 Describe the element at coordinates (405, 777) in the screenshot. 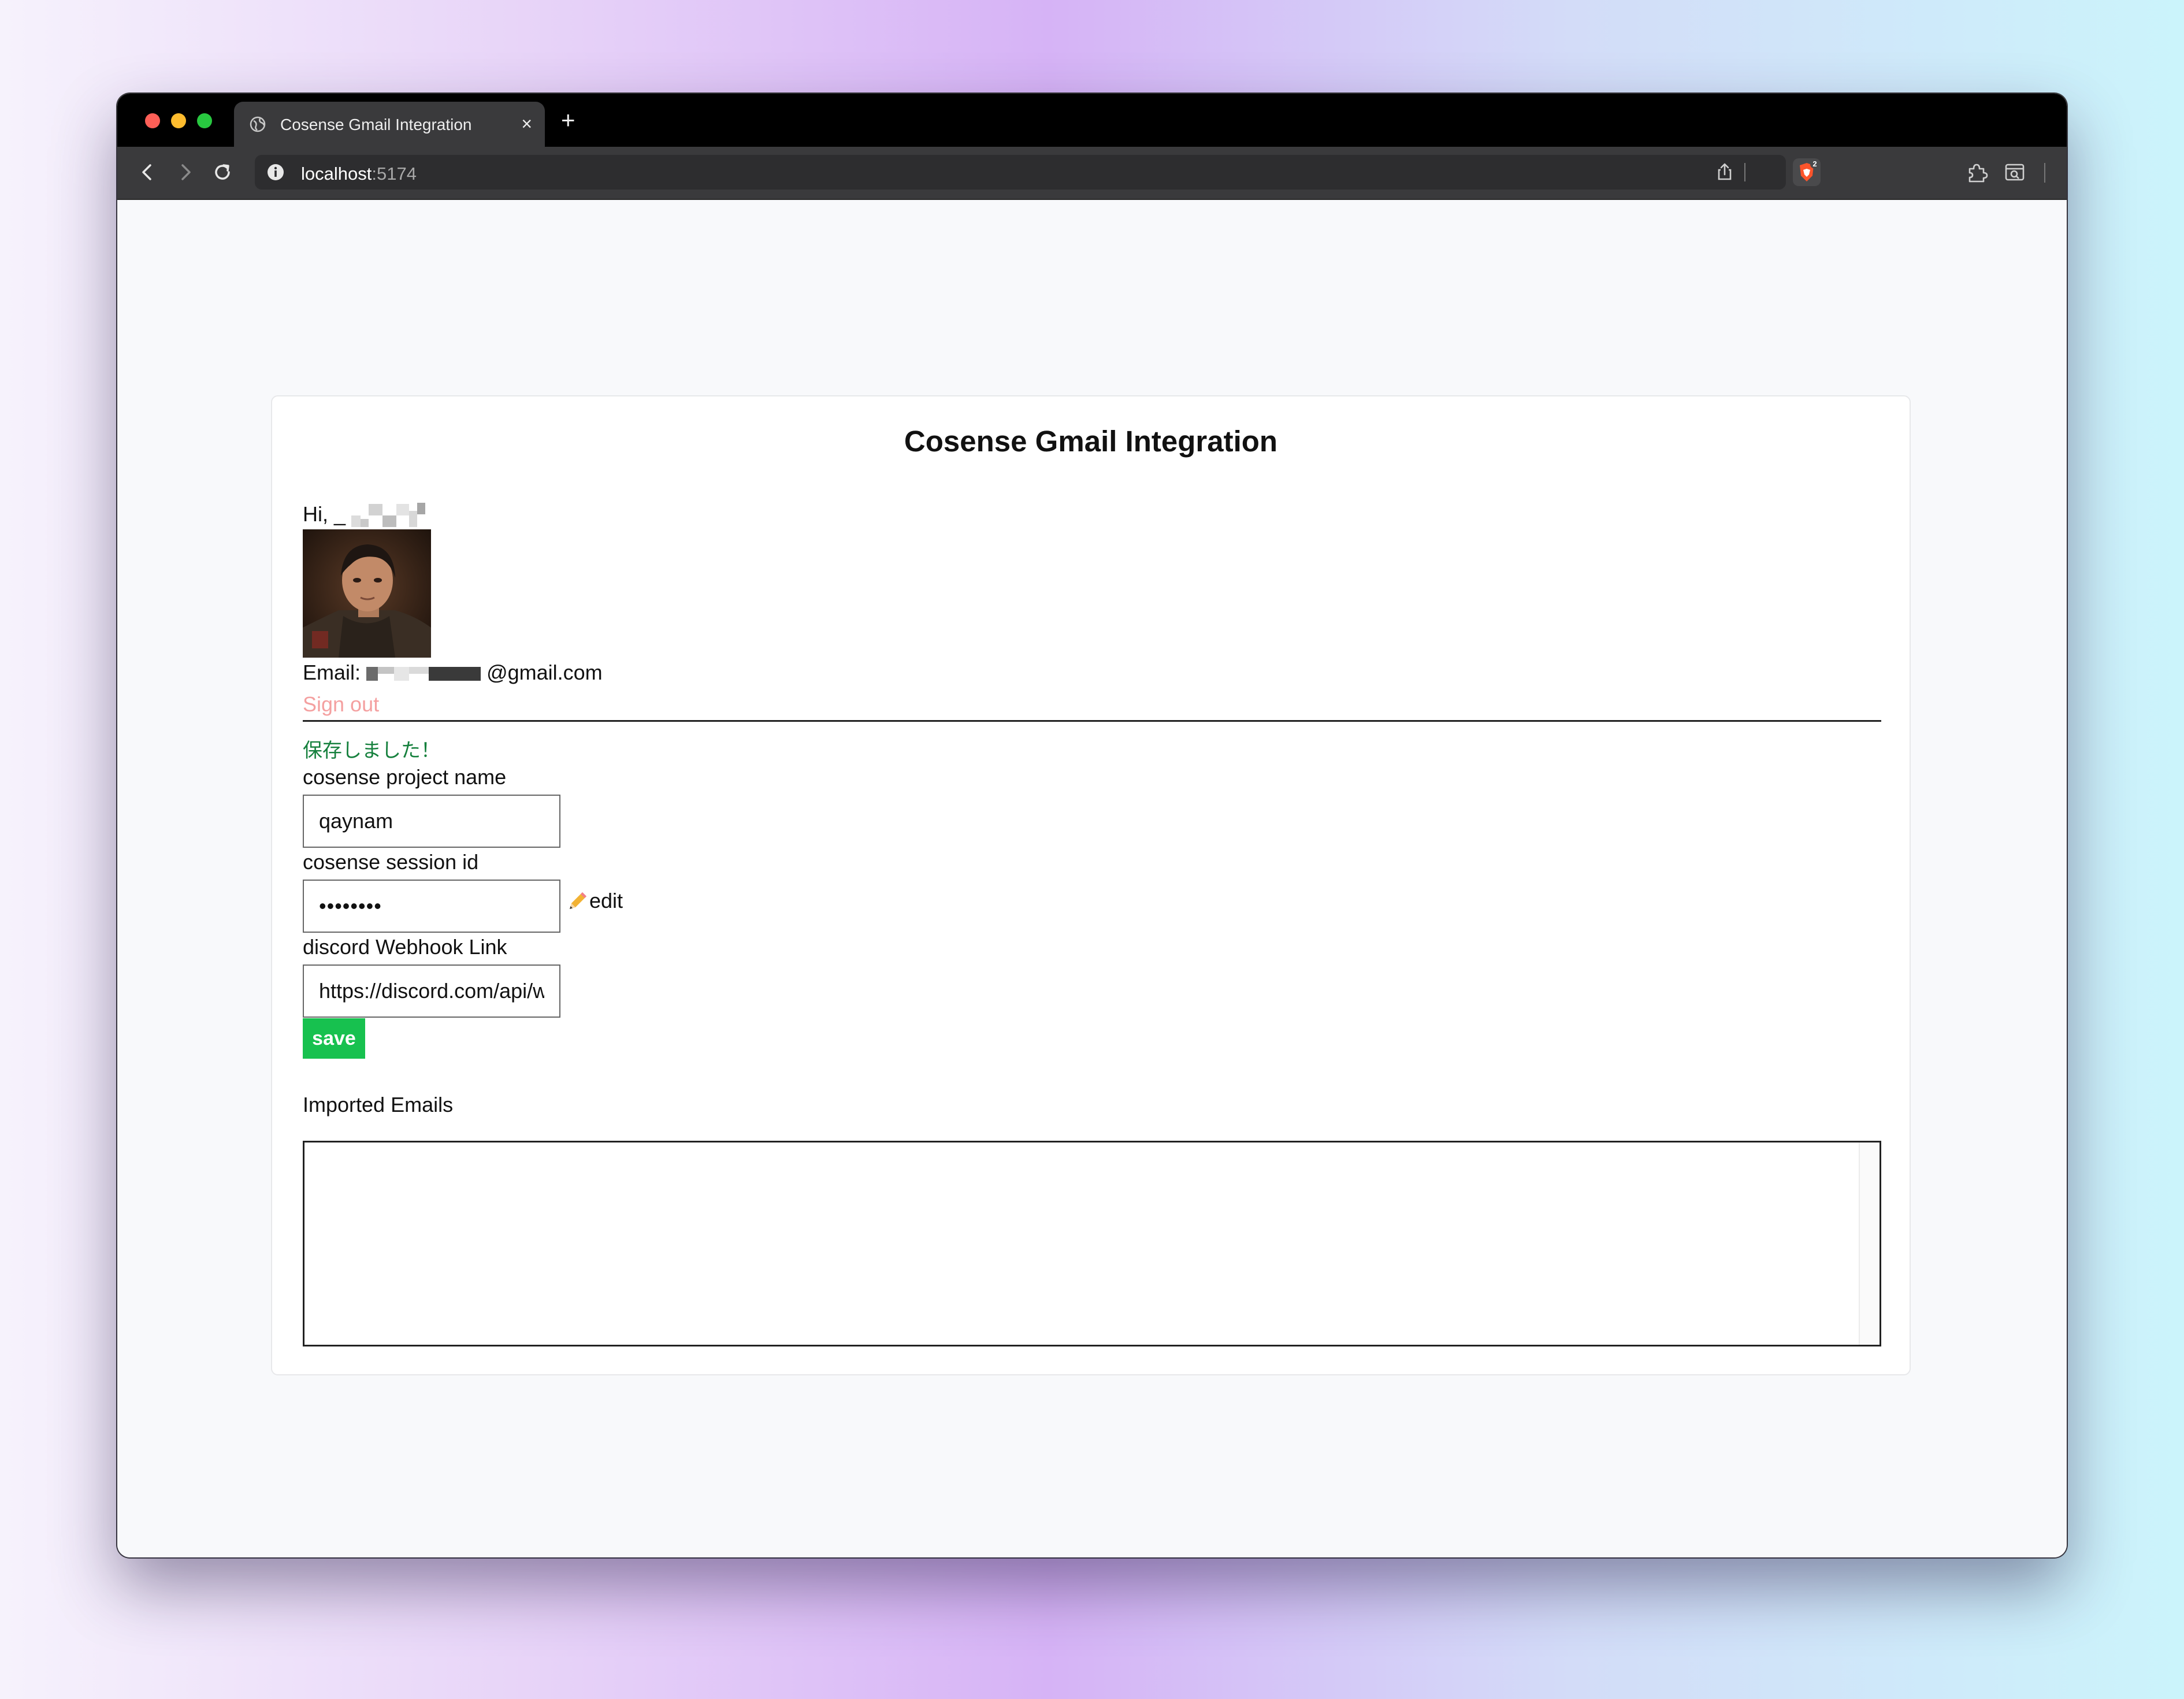

I see `project-name-label: cosense project name` at that location.